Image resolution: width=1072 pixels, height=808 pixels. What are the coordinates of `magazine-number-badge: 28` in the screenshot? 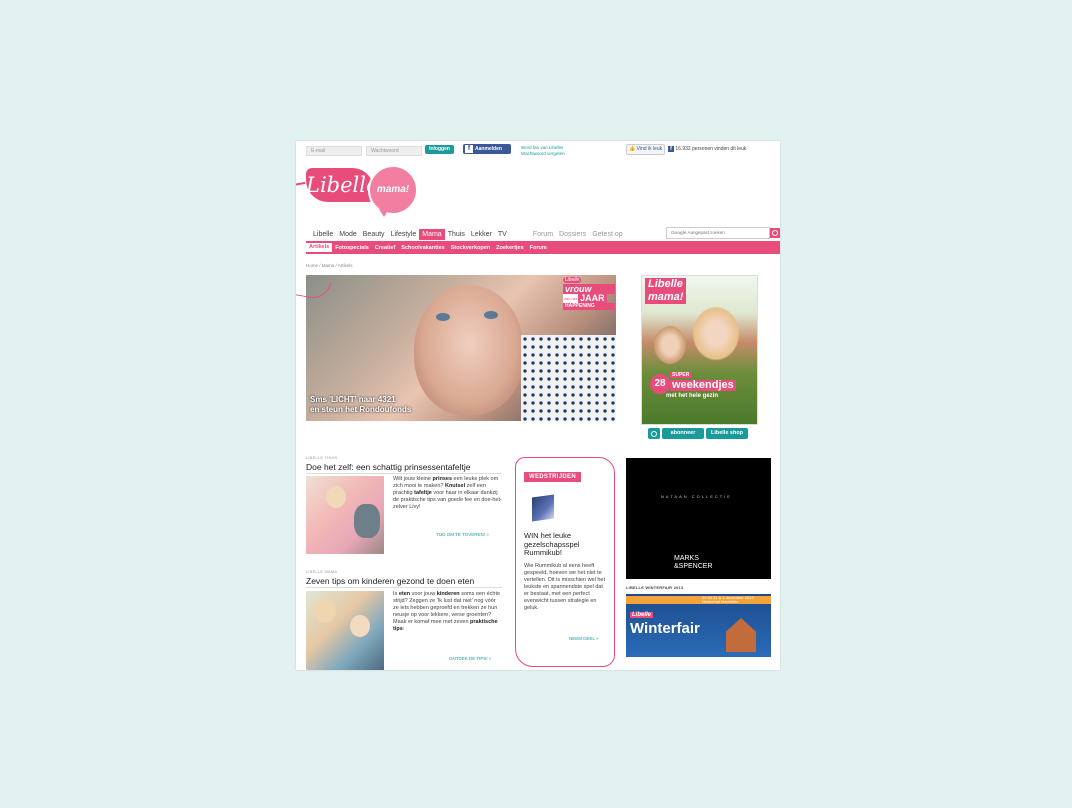 It's located at (660, 384).